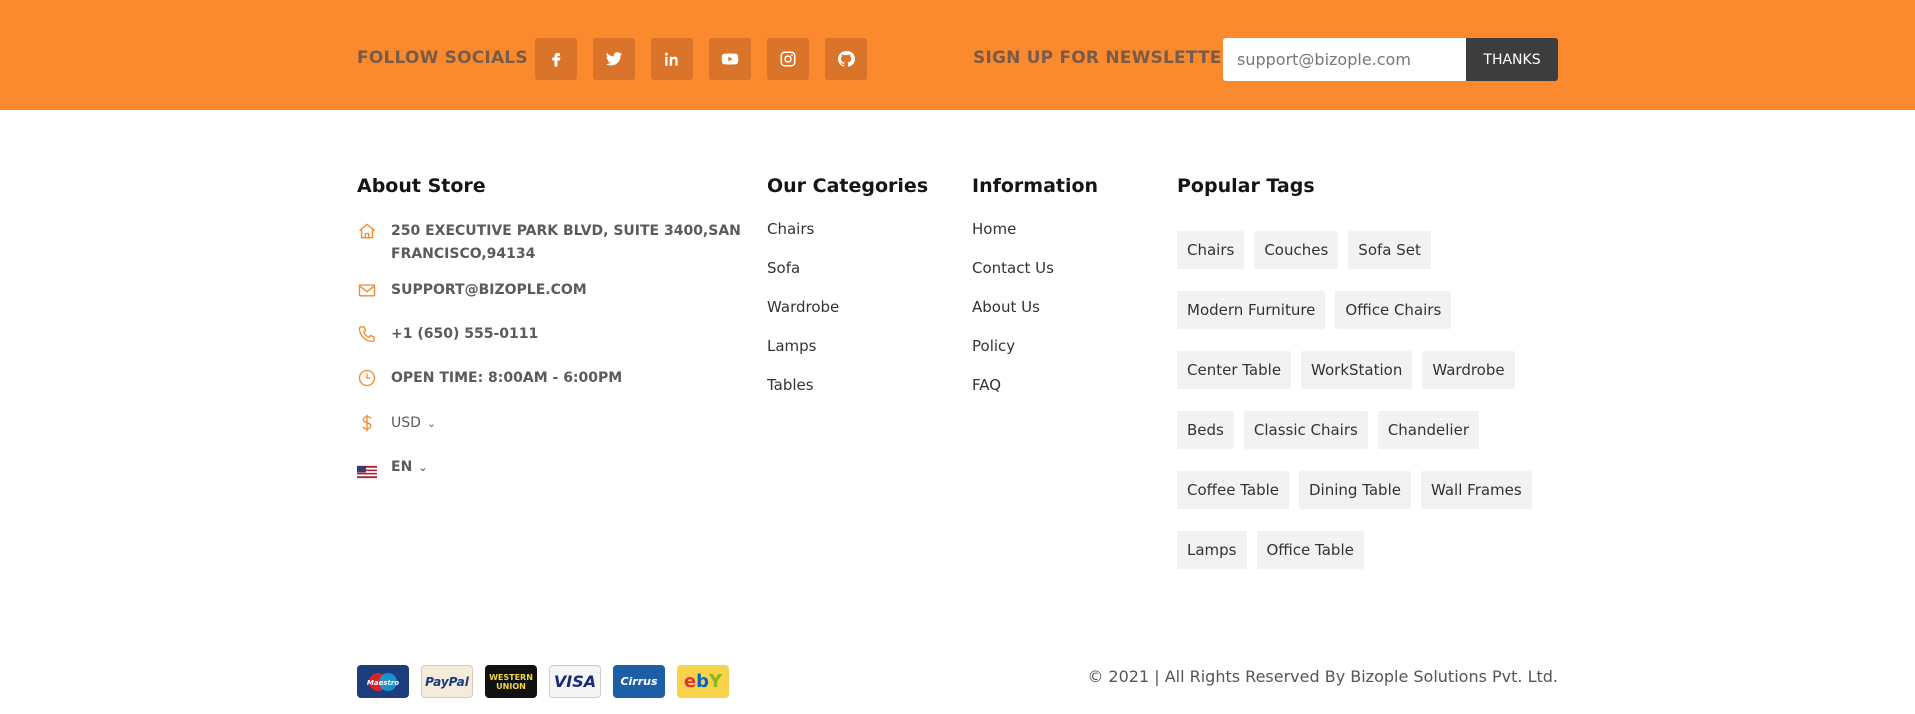 The width and height of the screenshot is (1915, 714). Describe the element at coordinates (803, 356) in the screenshot. I see `category-link: Lamps` at that location.